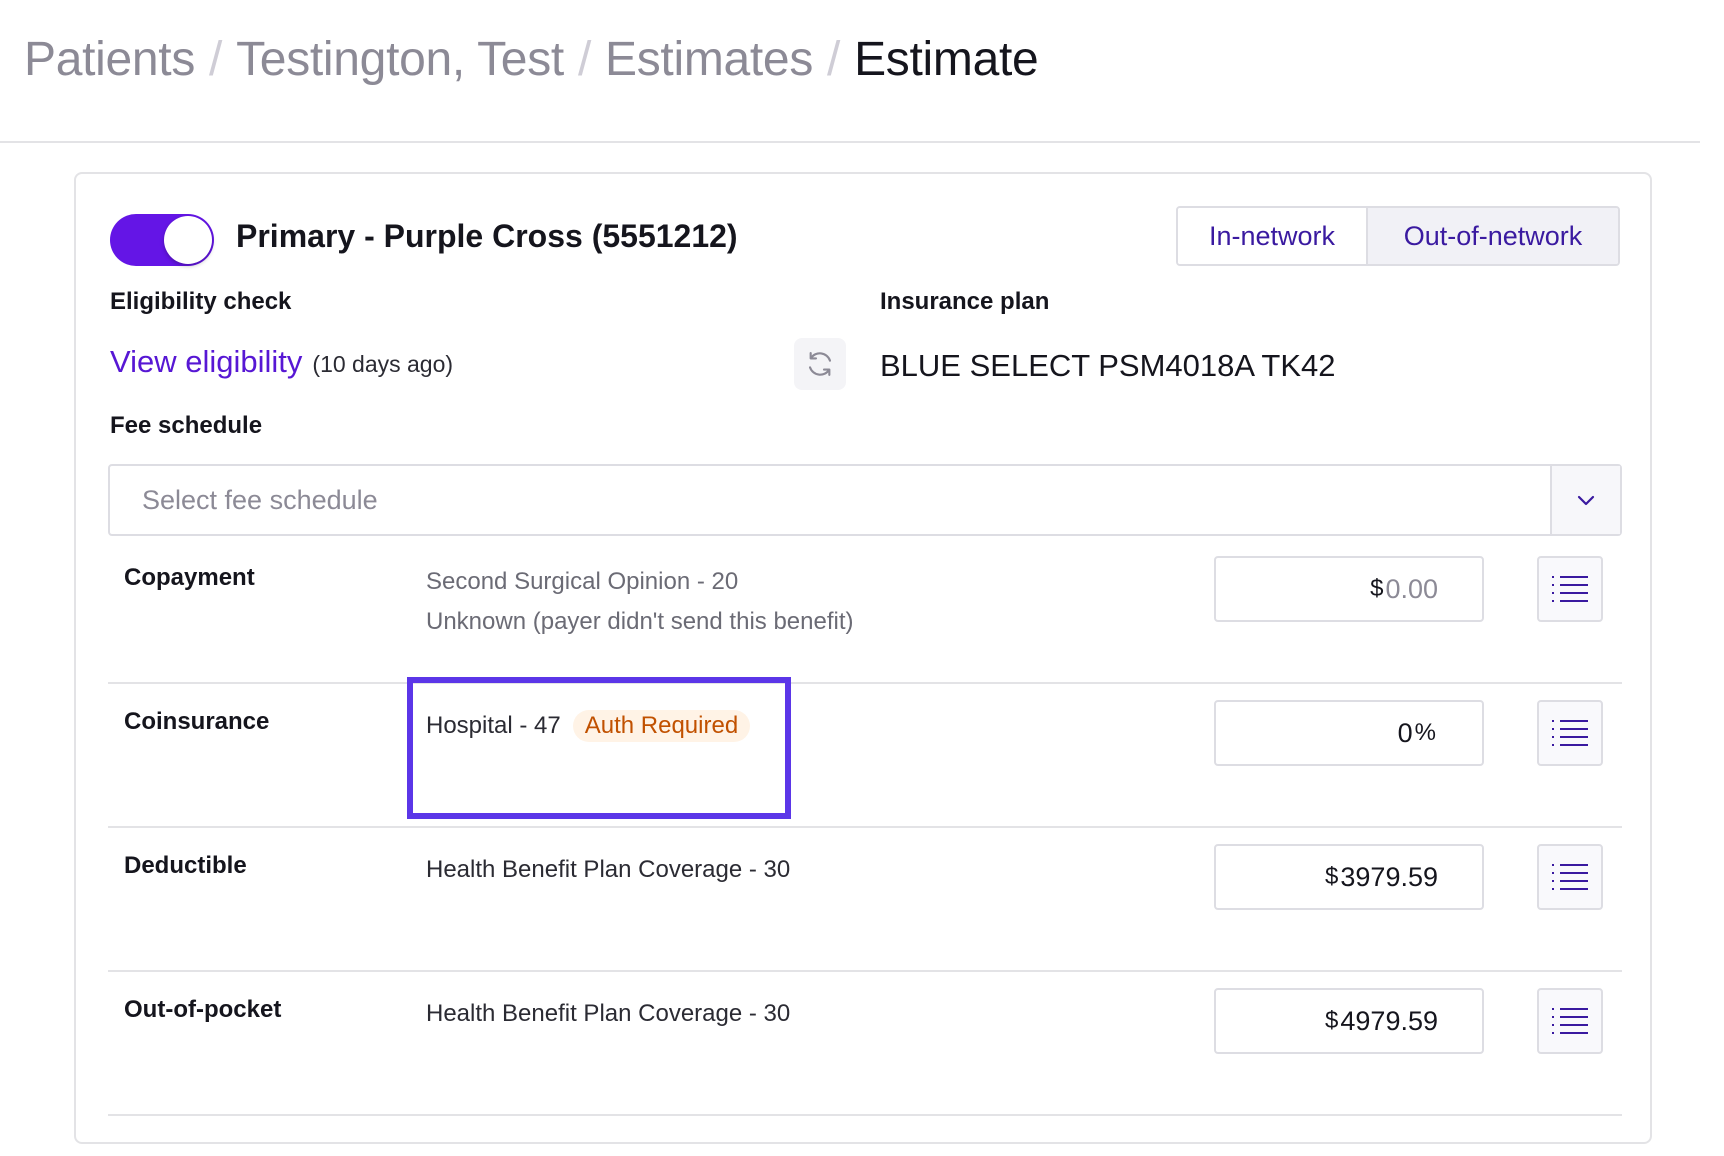 Image resolution: width=1724 pixels, height=1156 pixels. Describe the element at coordinates (186, 425) in the screenshot. I see `fee-schedule-label: Fee schedule` at that location.